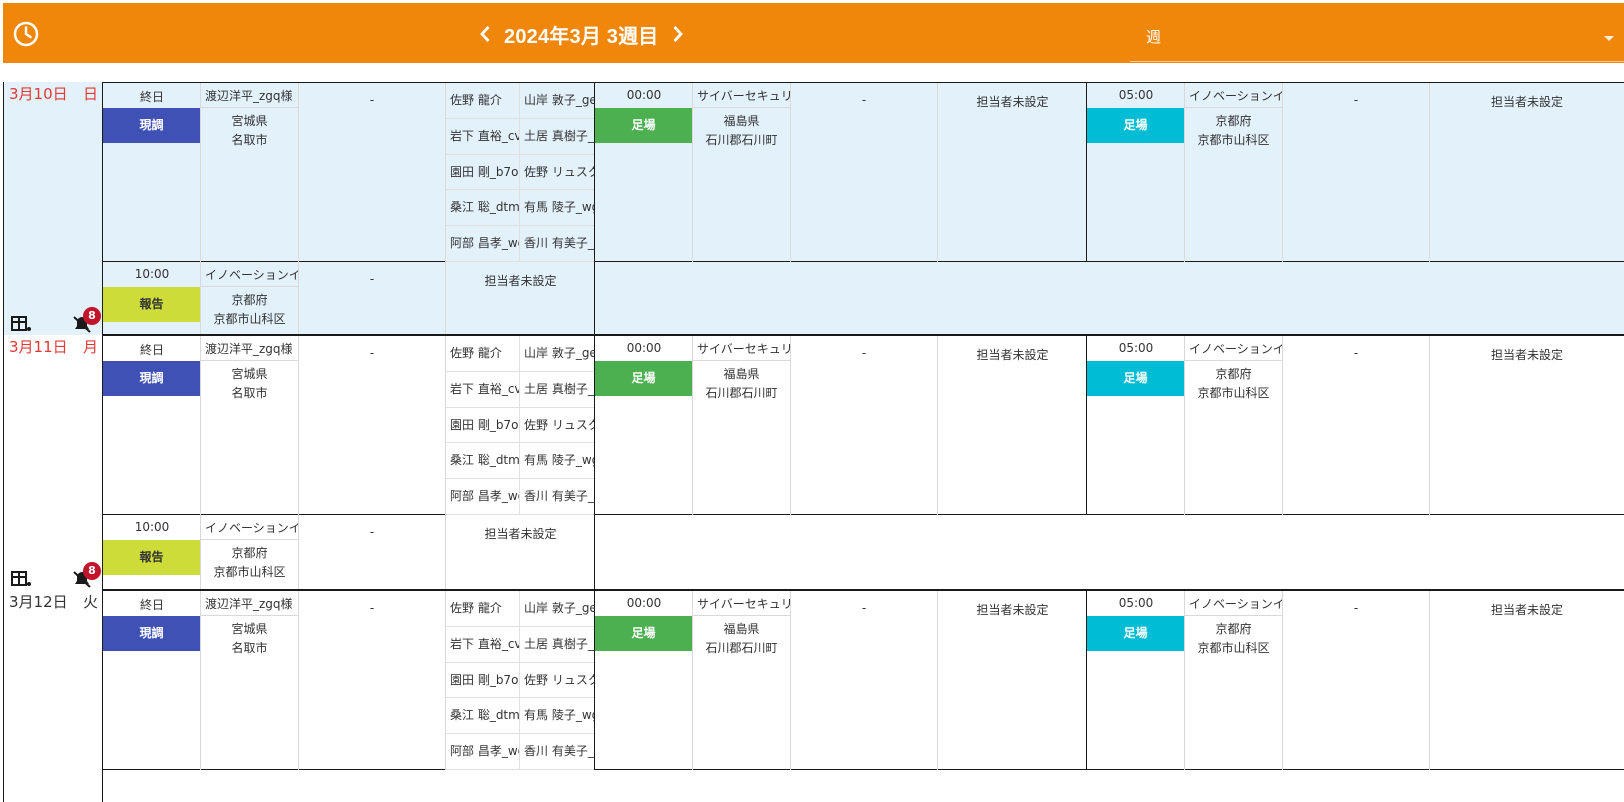 This screenshot has width=1624, height=802. I want to click on staff-member: 桑江 聡_dtm, so click(483, 208).